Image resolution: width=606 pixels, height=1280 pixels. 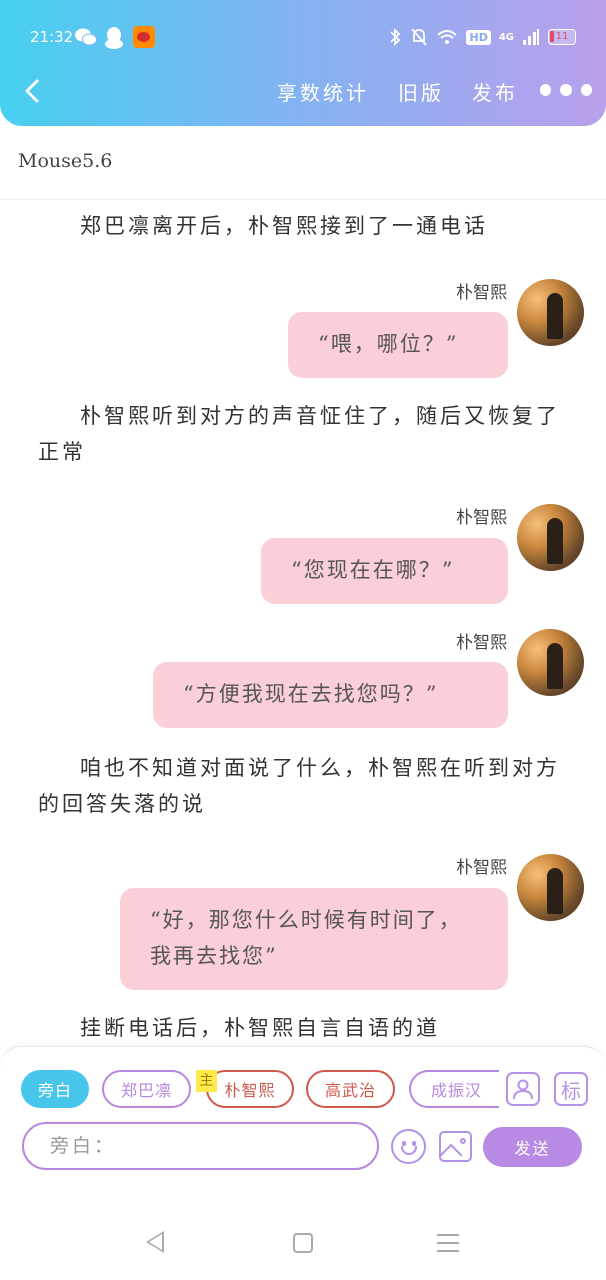 I want to click on nav-home-icon, so click(x=303, y=1243).